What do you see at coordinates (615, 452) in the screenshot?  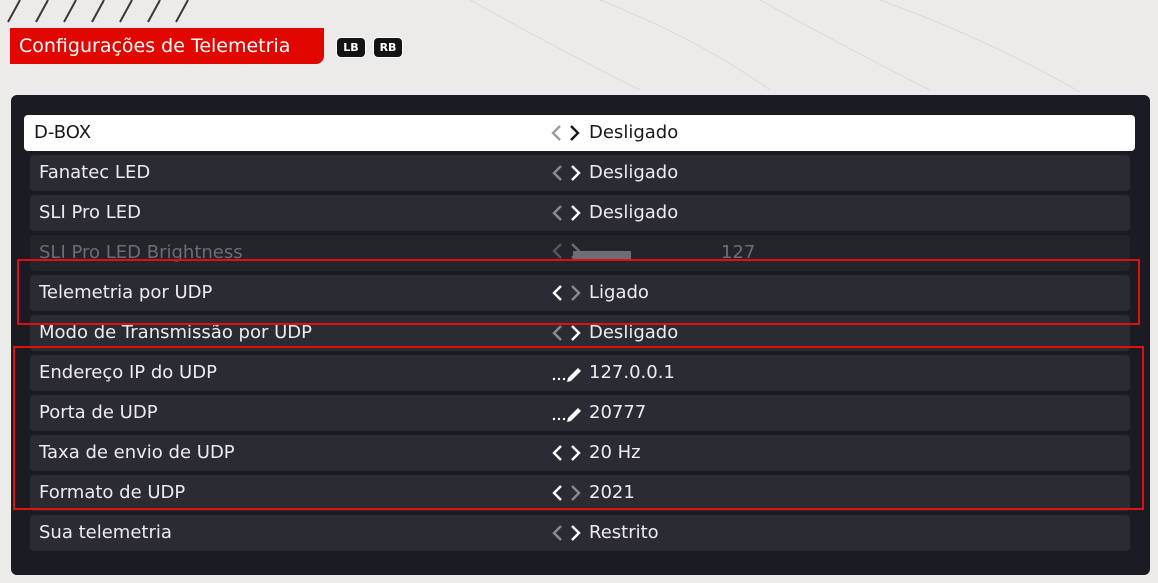 I see `setting-value: 20 Hz` at bounding box center [615, 452].